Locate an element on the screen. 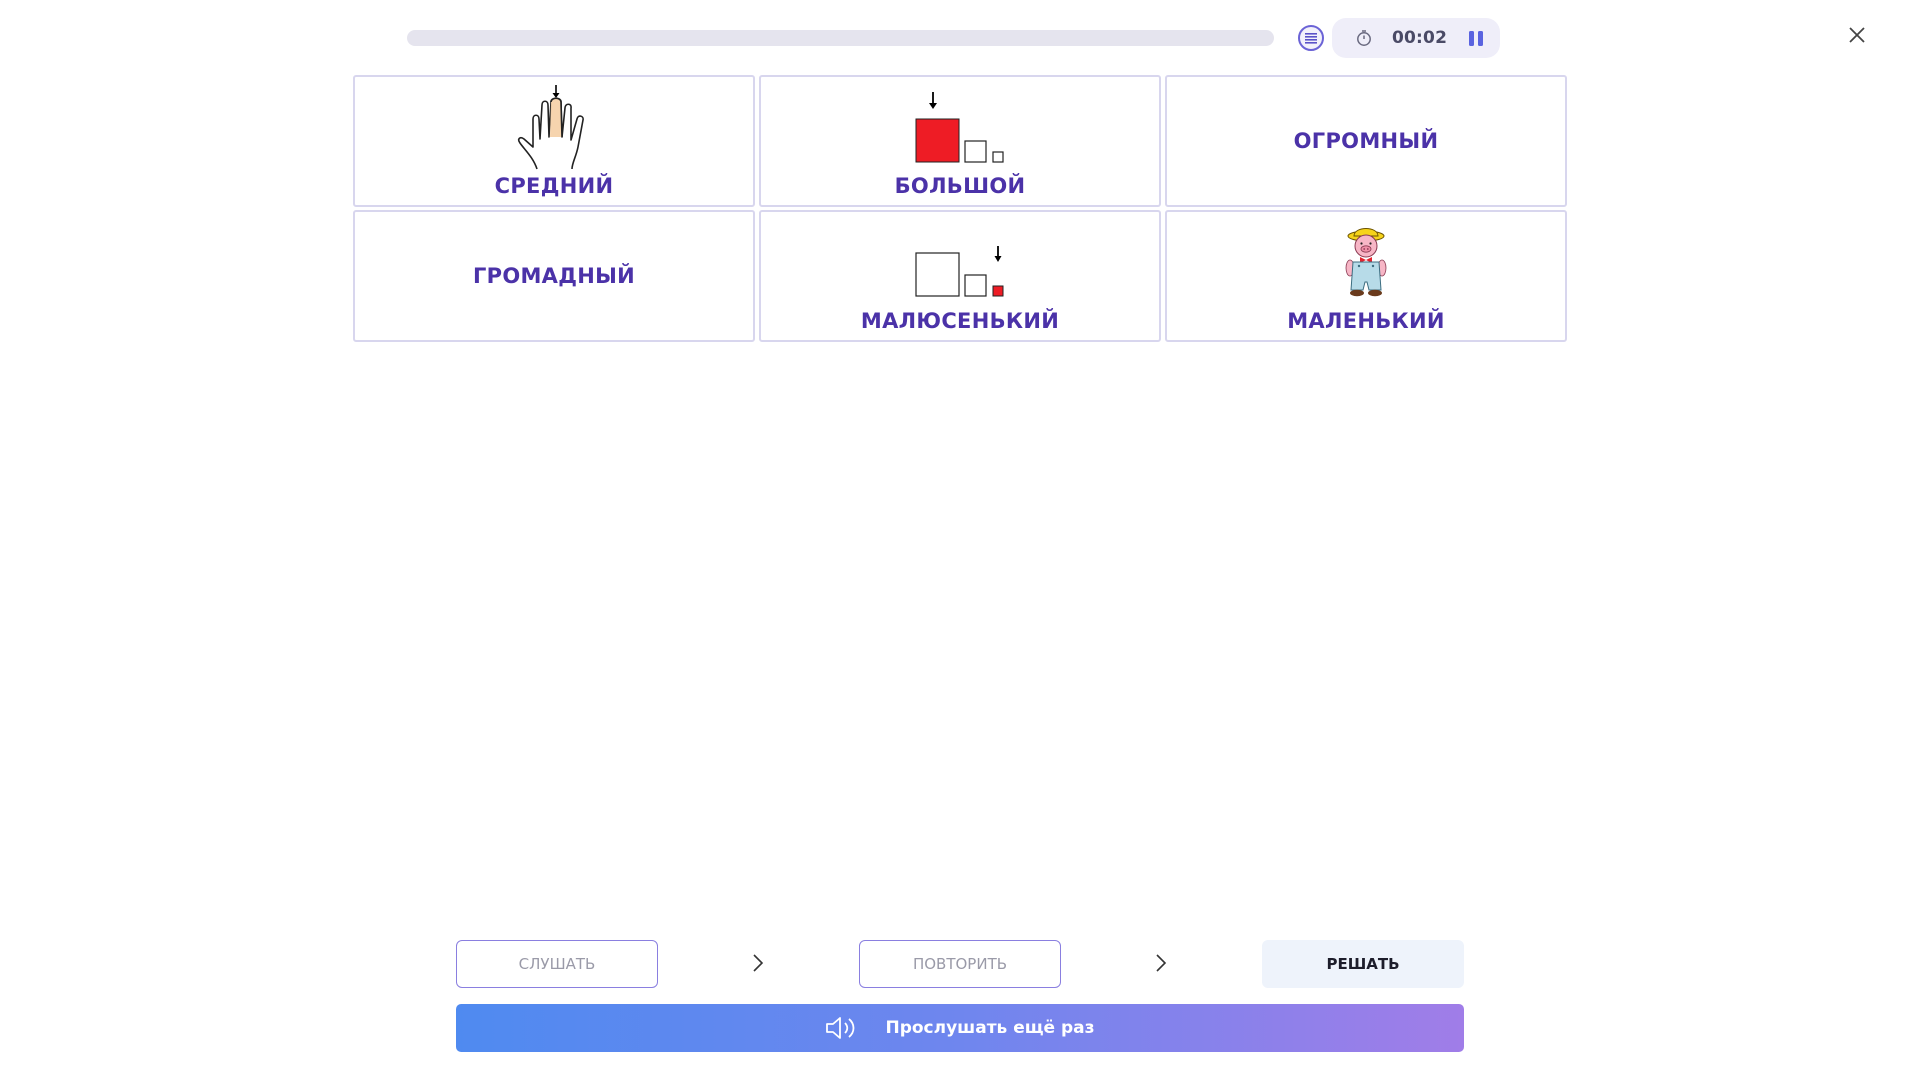 This screenshot has width=1920, height=1080. timer-value: 00:02 is located at coordinates (1420, 38).